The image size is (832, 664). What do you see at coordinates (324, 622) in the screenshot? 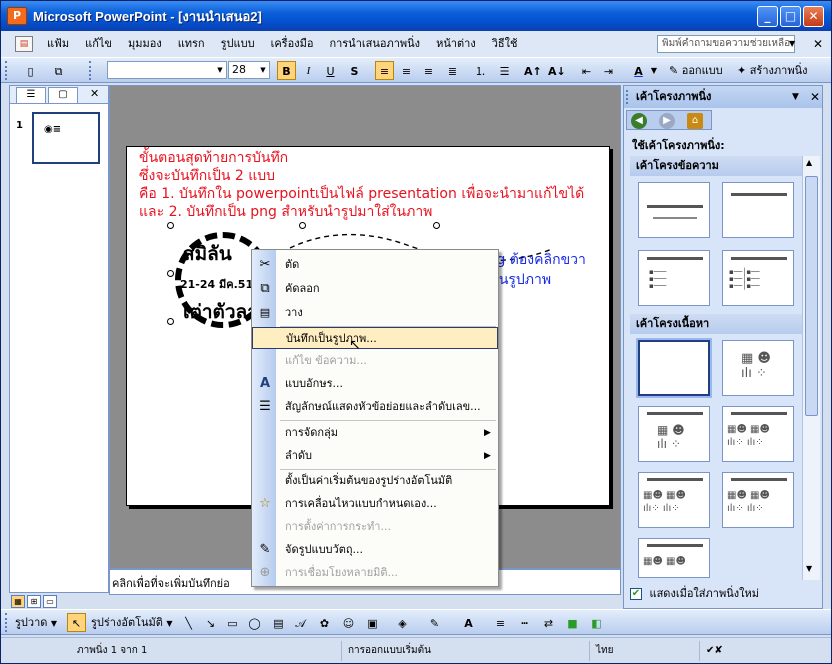
I see `diagram-icon: ✿` at bounding box center [324, 622].